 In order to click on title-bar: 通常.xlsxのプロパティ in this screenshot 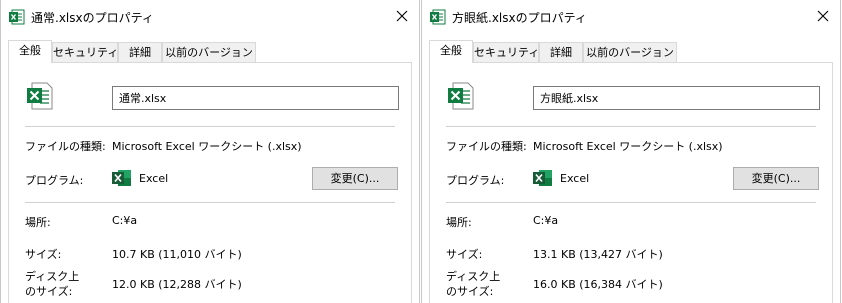, I will do `click(210, 16)`.